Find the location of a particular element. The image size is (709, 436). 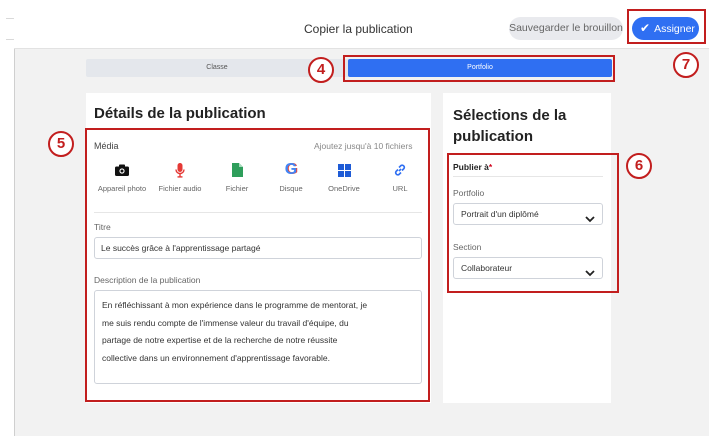

selections-heading: Sélections de la publication is located at coordinates (510, 126).